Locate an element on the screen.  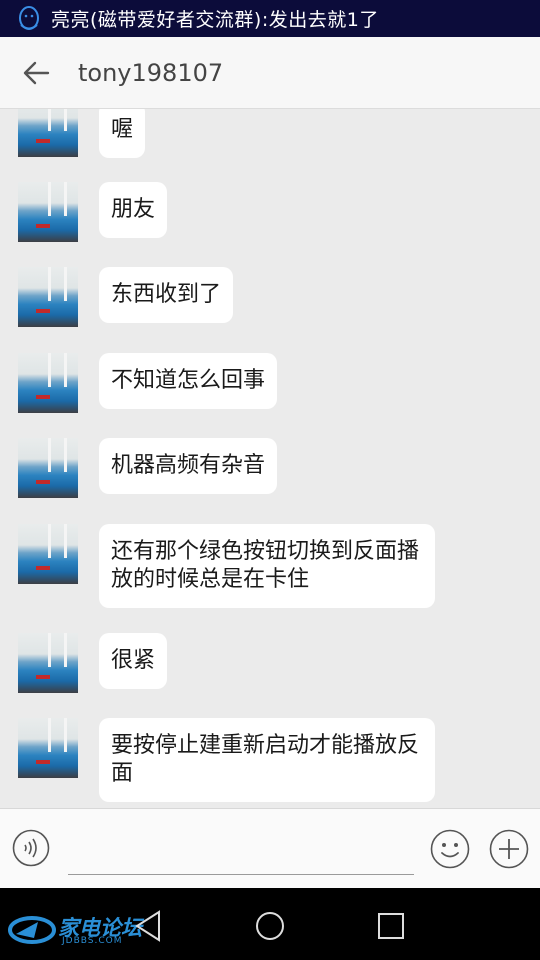
circle-home-icon is located at coordinates (270, 926).